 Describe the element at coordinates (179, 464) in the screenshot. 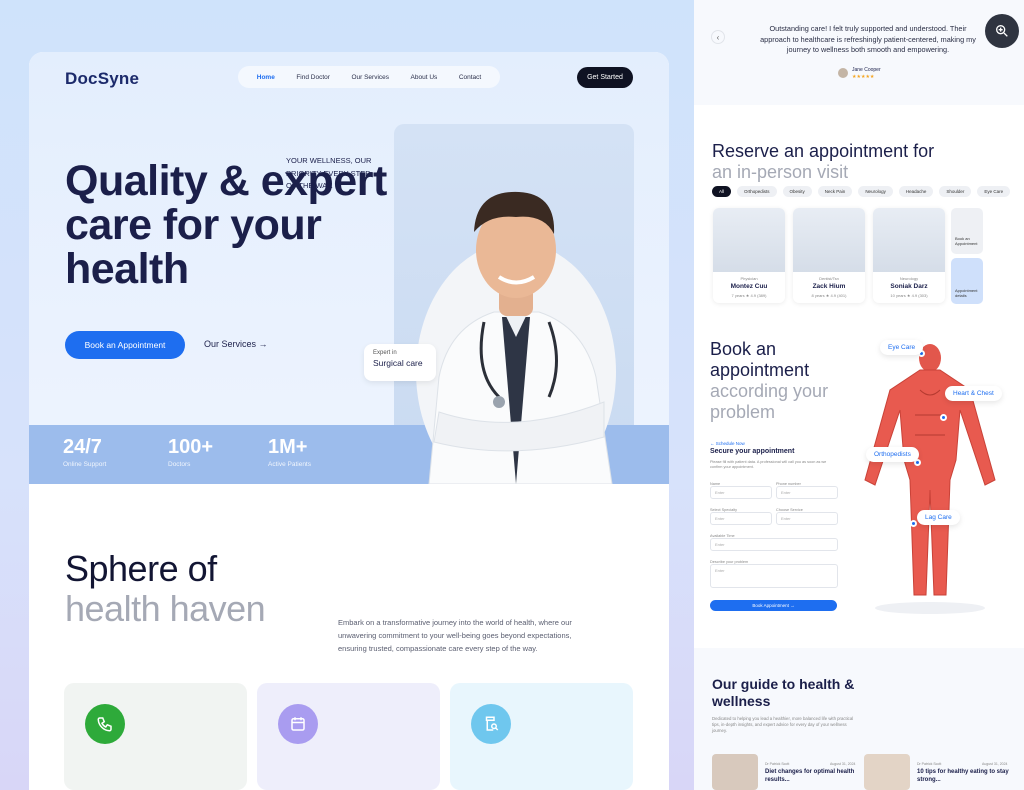

I see `stat-label: Doctors` at that location.